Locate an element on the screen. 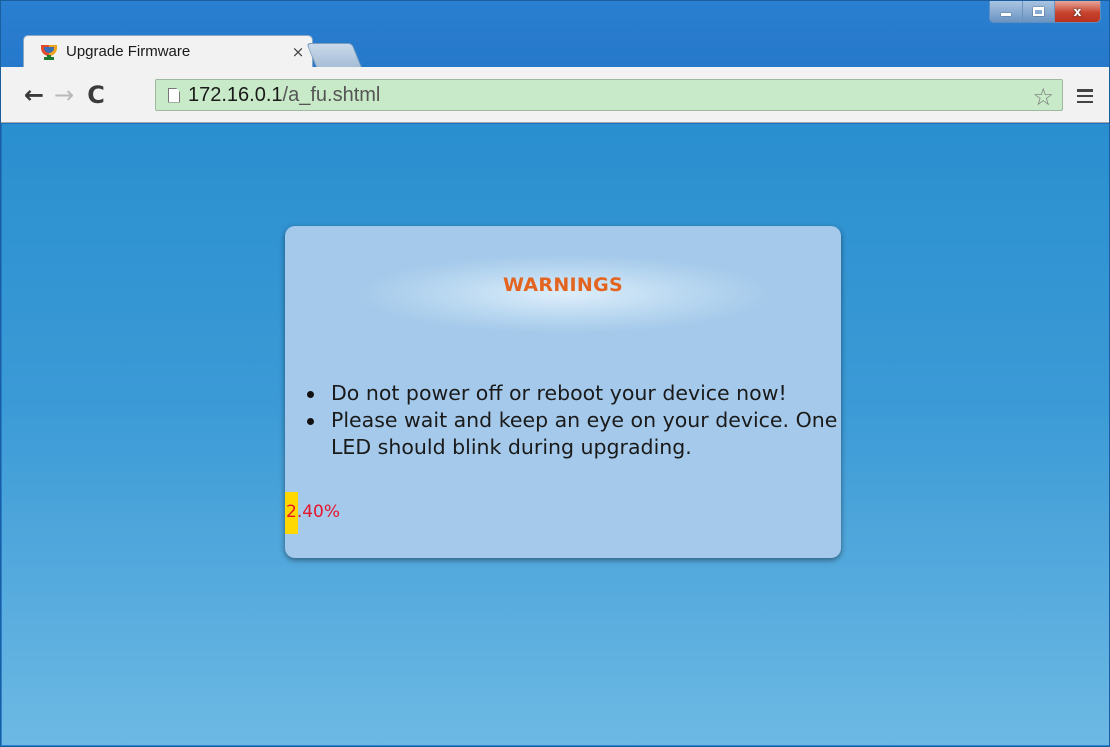 The height and width of the screenshot is (747, 1110). window-controls: x is located at coordinates (1045, 12).